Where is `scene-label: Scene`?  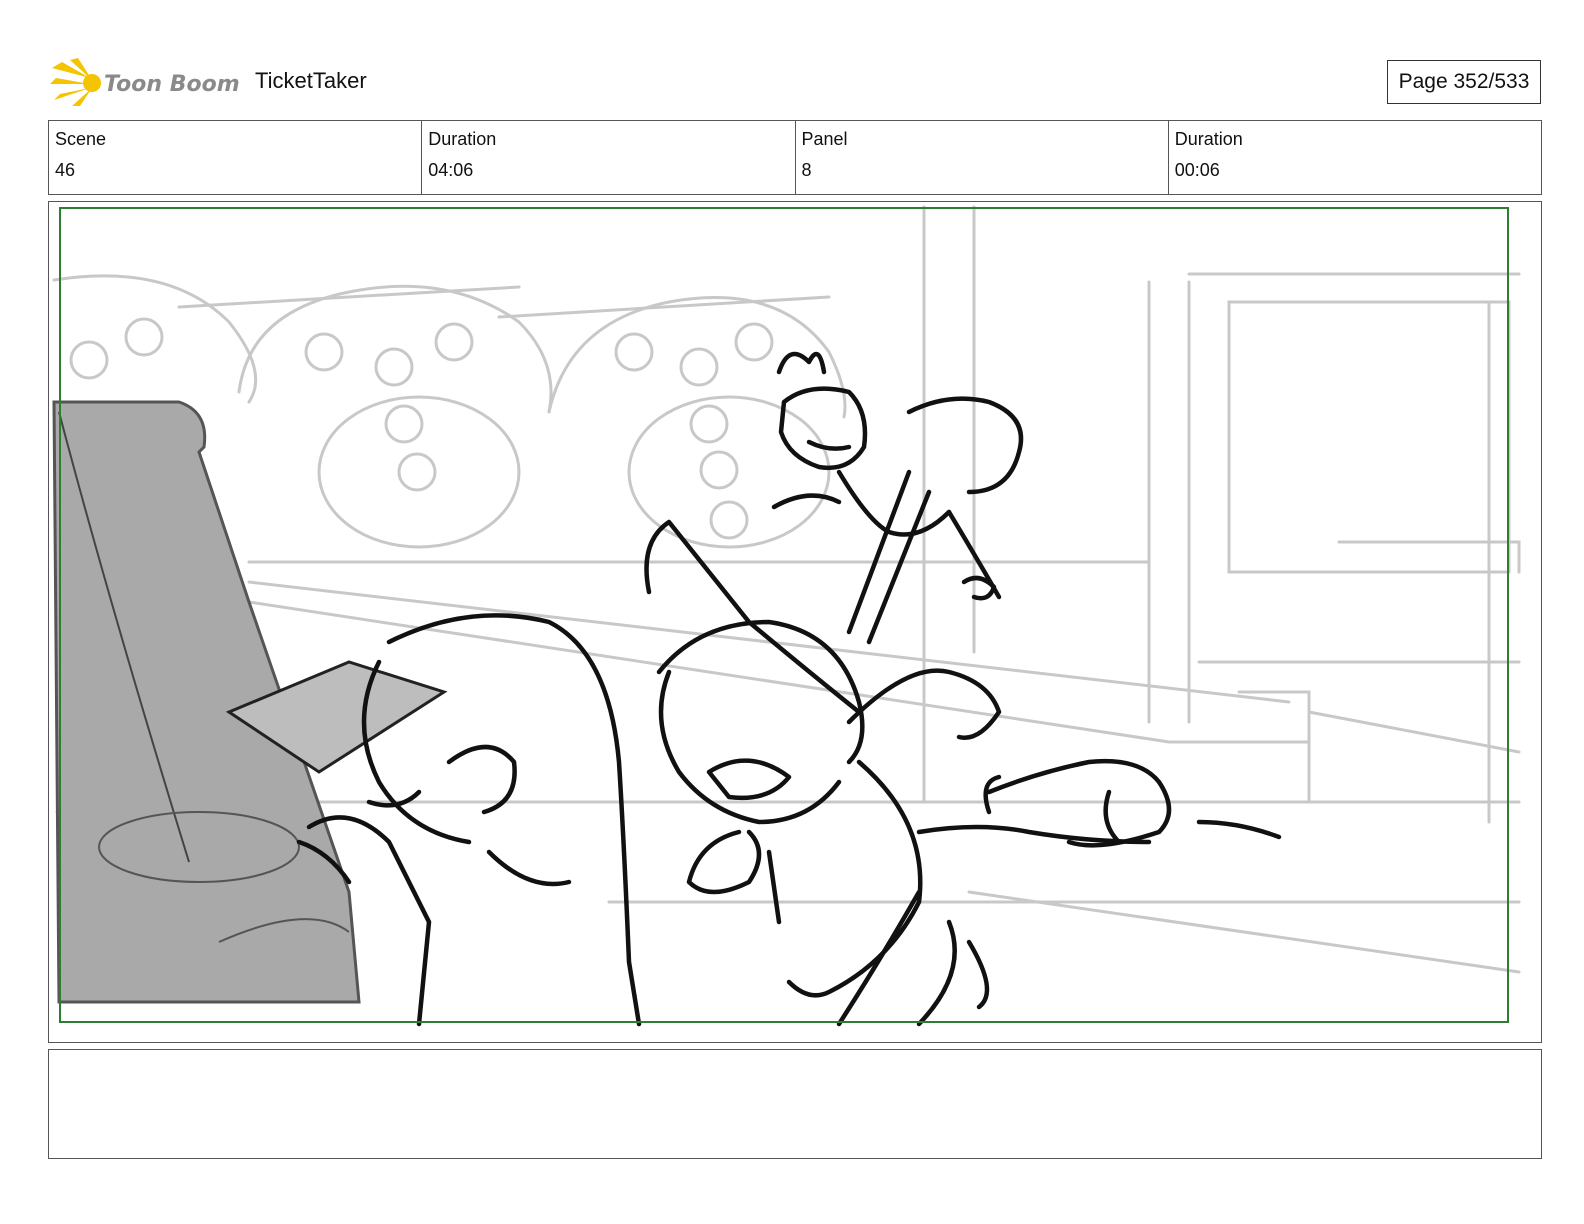
scene-label: Scene is located at coordinates (81, 139).